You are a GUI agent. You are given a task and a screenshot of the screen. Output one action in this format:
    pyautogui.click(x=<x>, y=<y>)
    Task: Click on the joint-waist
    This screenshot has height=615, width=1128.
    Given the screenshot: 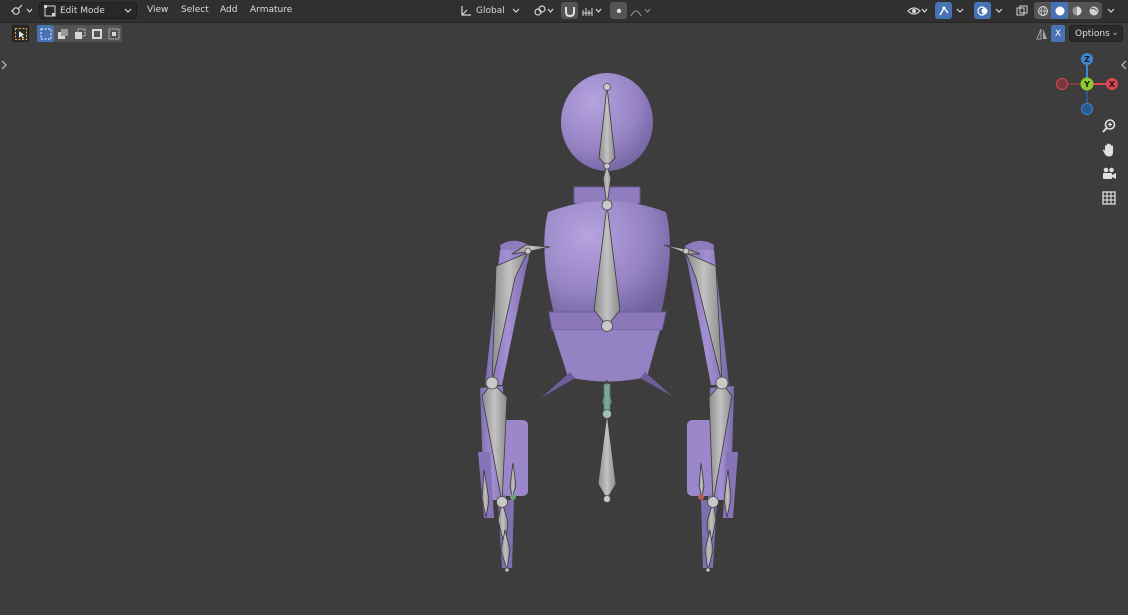 What is the action you would take?
    pyautogui.click(x=607, y=326)
    